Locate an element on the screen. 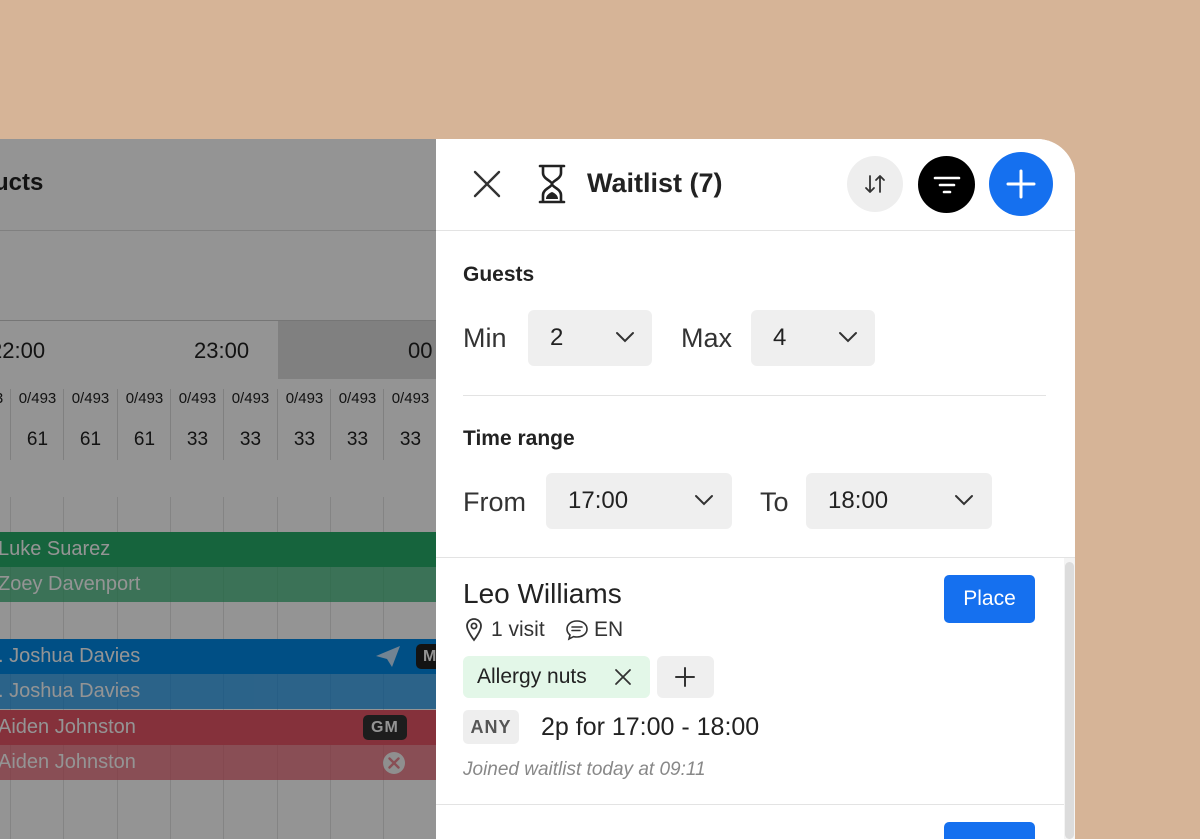 The width and height of the screenshot is (1200, 839). place-button: Place is located at coordinates (989, 599).